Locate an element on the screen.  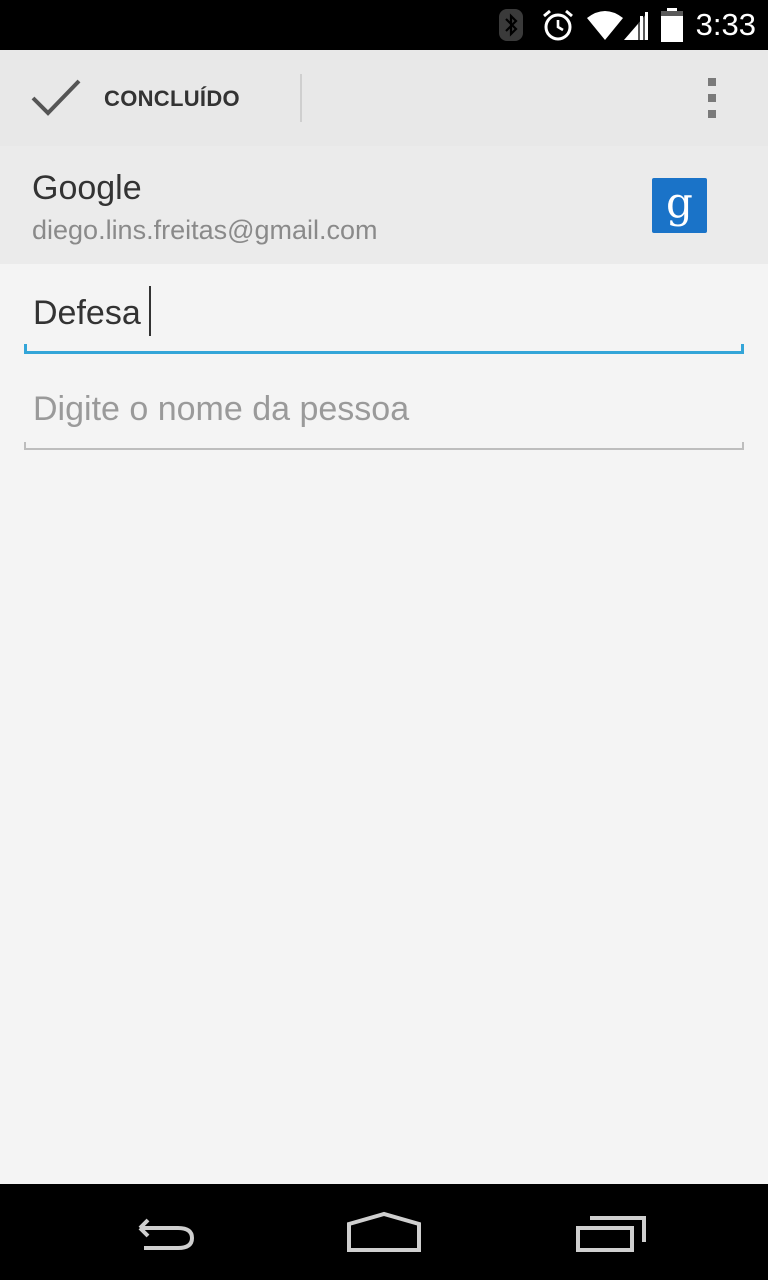
wifi-icon is located at coordinates (605, 25).